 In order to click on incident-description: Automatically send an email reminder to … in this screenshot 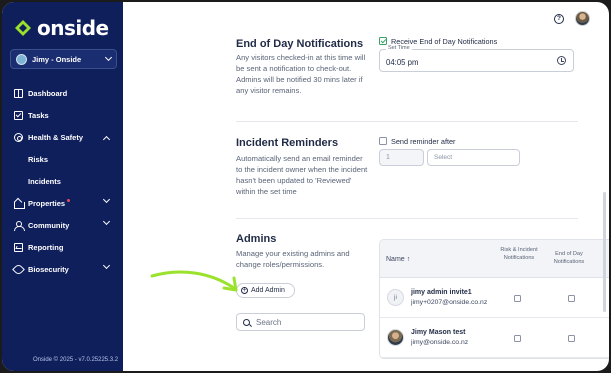, I will do `click(302, 175)`.